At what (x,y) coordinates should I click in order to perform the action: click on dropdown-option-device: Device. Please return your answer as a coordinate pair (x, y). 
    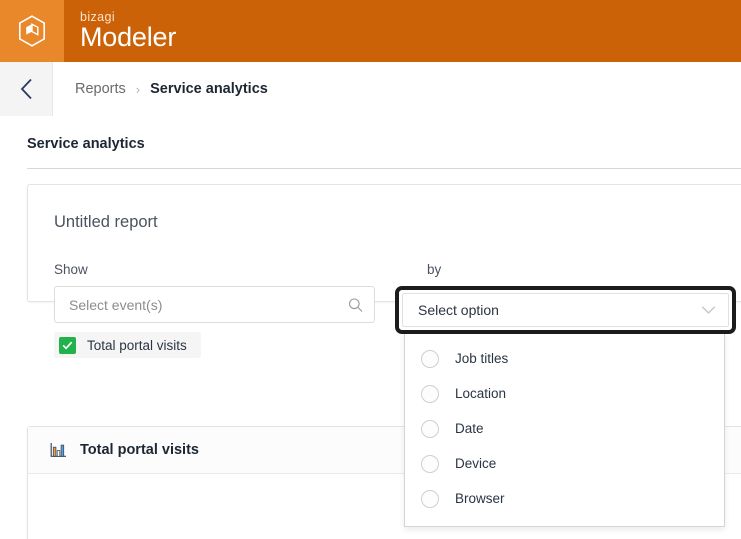
    Looking at the image, I should click on (564, 463).